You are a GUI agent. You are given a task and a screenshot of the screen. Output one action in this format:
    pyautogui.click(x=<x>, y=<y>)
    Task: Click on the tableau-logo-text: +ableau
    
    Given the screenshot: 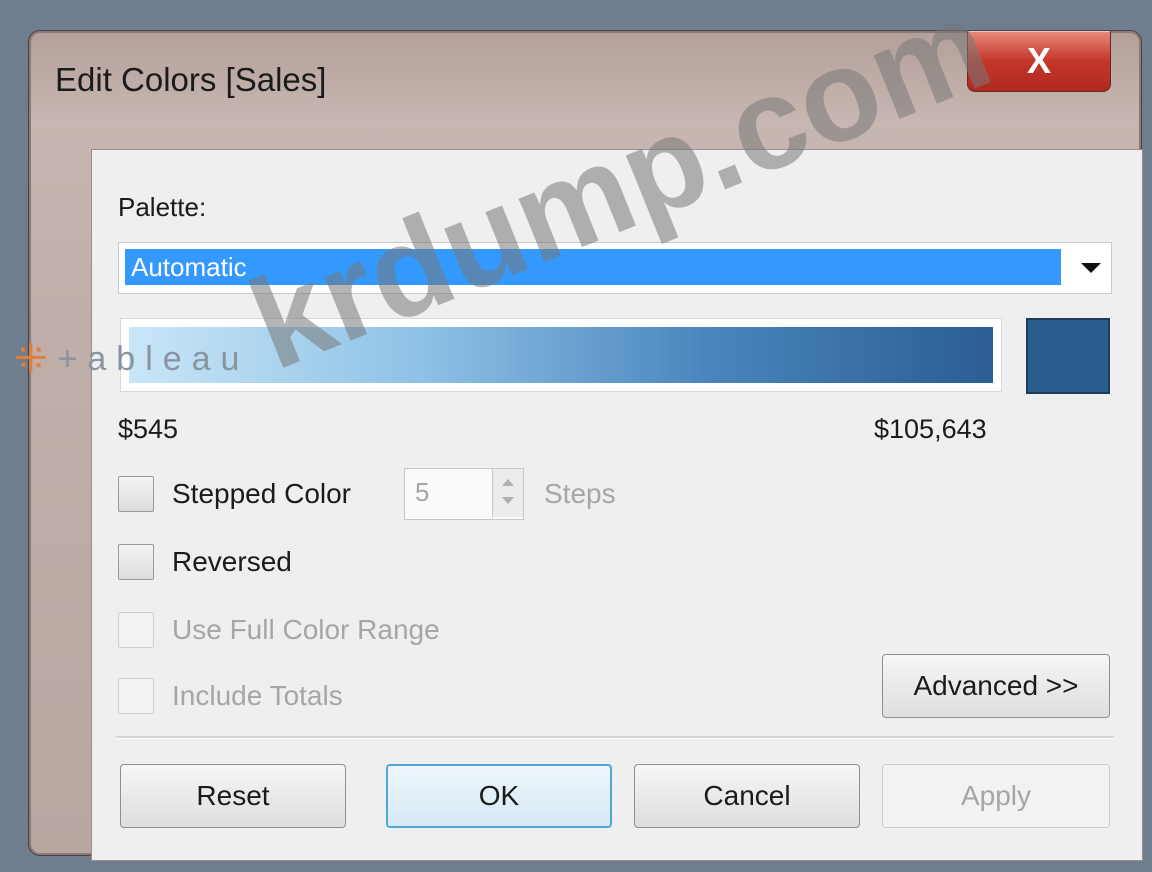 What is the action you would take?
    pyautogui.click(x=153, y=358)
    